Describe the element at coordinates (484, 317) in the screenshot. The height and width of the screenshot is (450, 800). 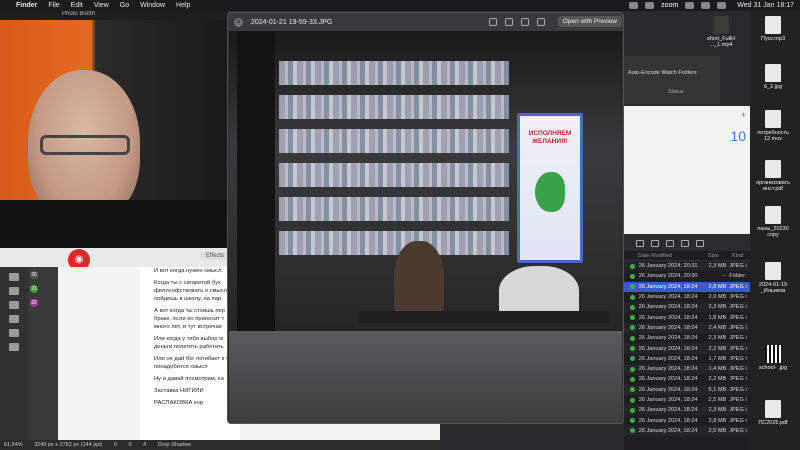
I see `cafe-table` at that location.